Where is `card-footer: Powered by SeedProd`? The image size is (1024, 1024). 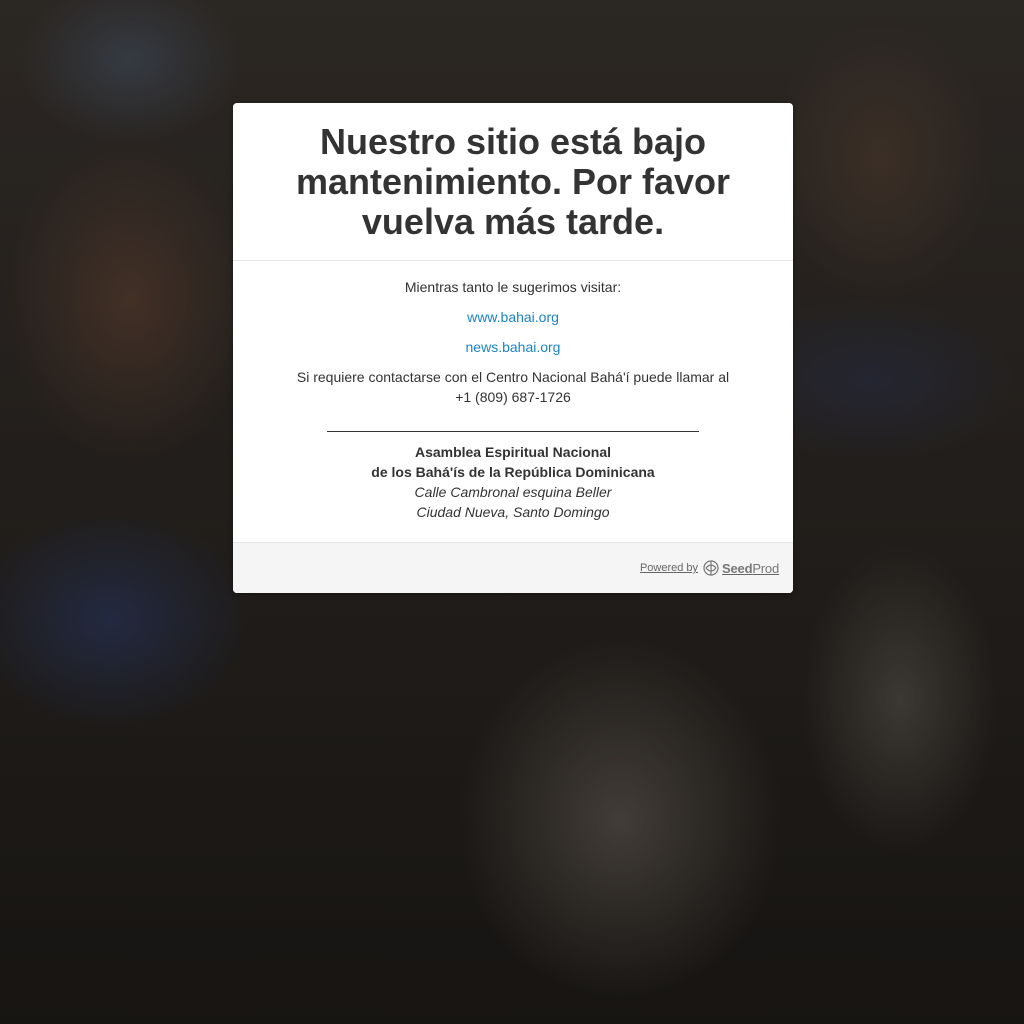
card-footer: Powered by SeedProd is located at coordinates (513, 567).